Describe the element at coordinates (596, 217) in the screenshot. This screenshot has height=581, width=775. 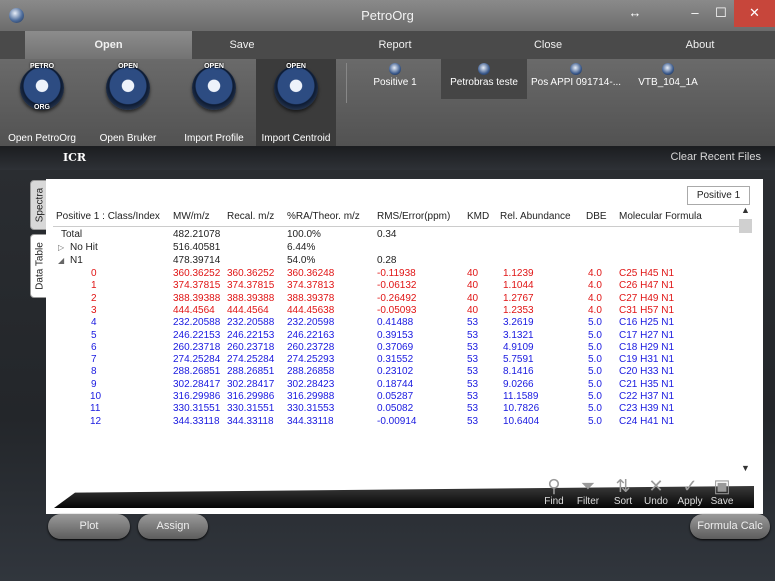
I see `header-dbe: DBE` at that location.